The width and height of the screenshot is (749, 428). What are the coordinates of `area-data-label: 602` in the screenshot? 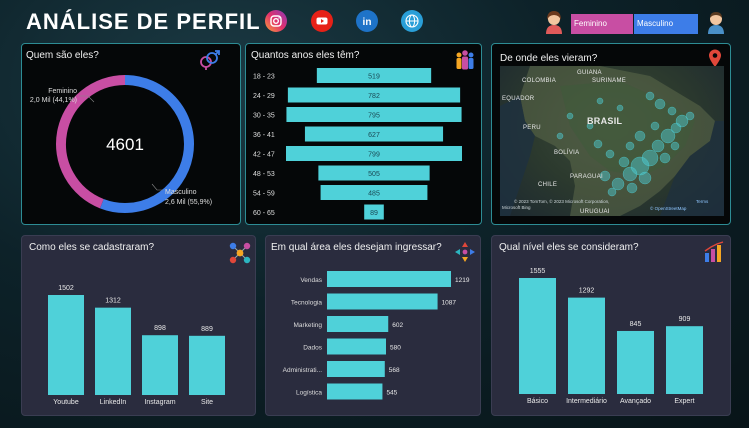 It's located at (397, 325).